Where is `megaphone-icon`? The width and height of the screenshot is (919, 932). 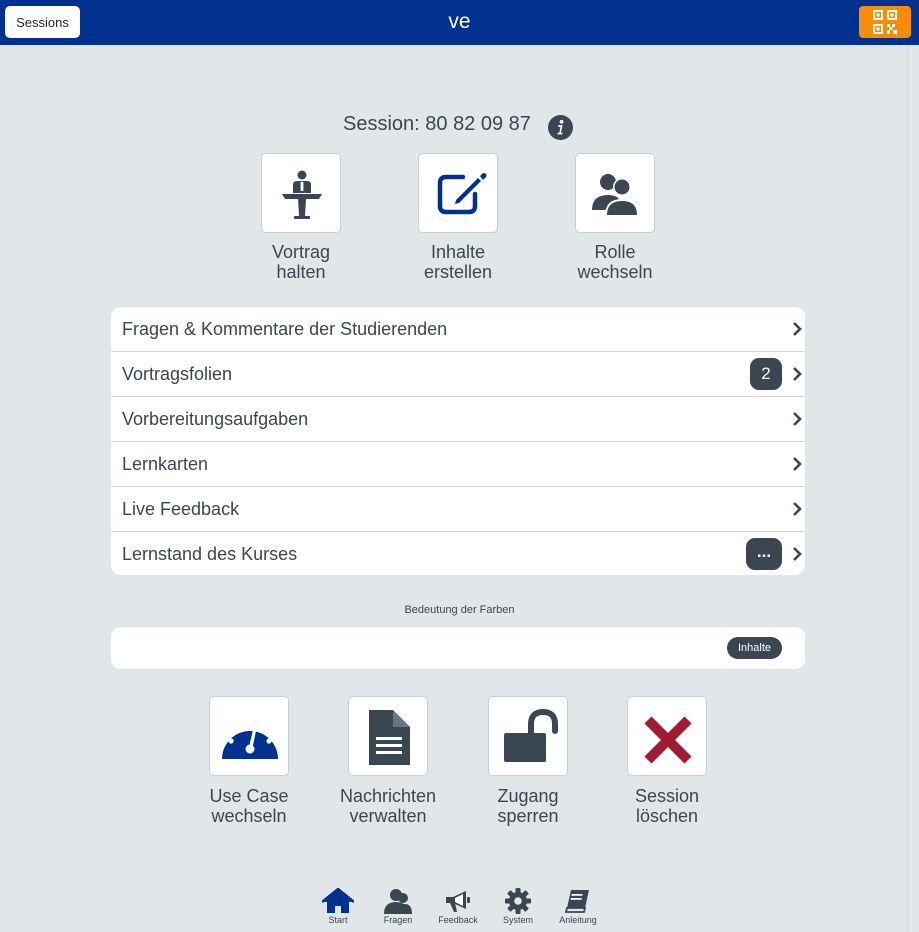 megaphone-icon is located at coordinates (458, 901).